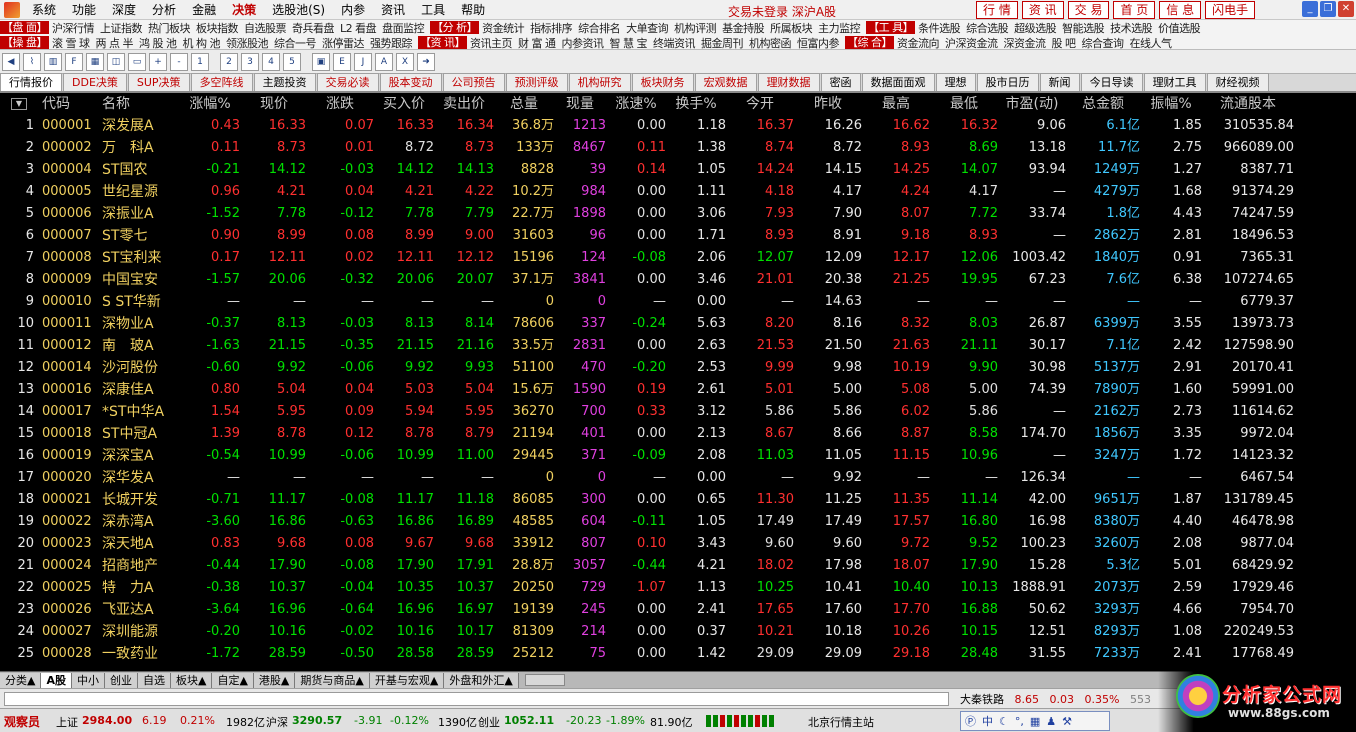  What do you see at coordinates (72, 434) in the screenshot?
I see `cell-0: 000018` at bounding box center [72, 434].